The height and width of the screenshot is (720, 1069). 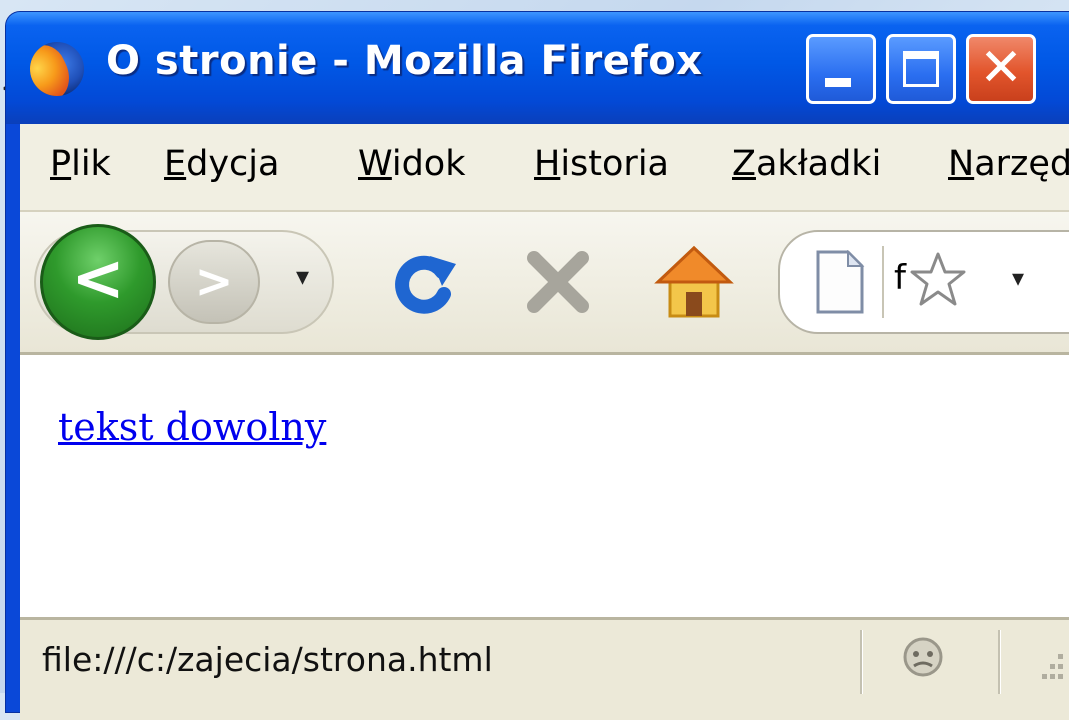 What do you see at coordinates (840, 282) in the screenshot?
I see `page-icon` at bounding box center [840, 282].